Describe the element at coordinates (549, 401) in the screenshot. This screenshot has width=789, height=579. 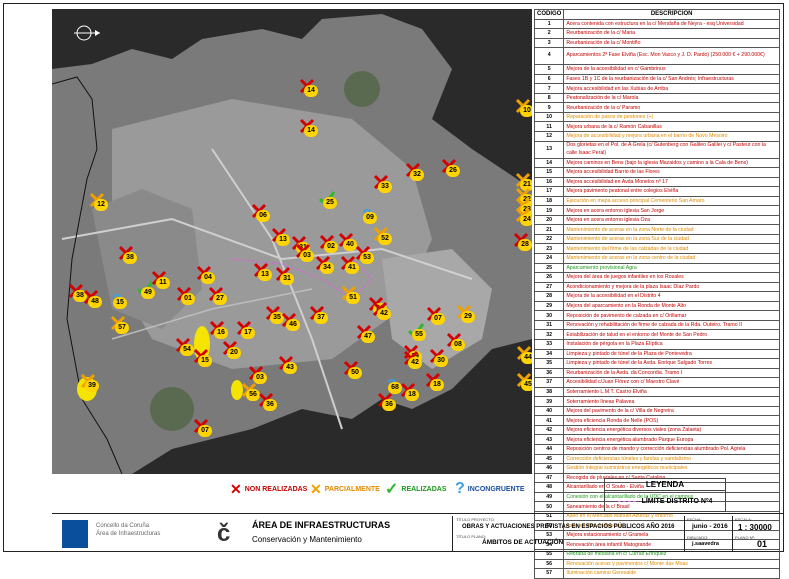
I see `row-code: 39` at that location.